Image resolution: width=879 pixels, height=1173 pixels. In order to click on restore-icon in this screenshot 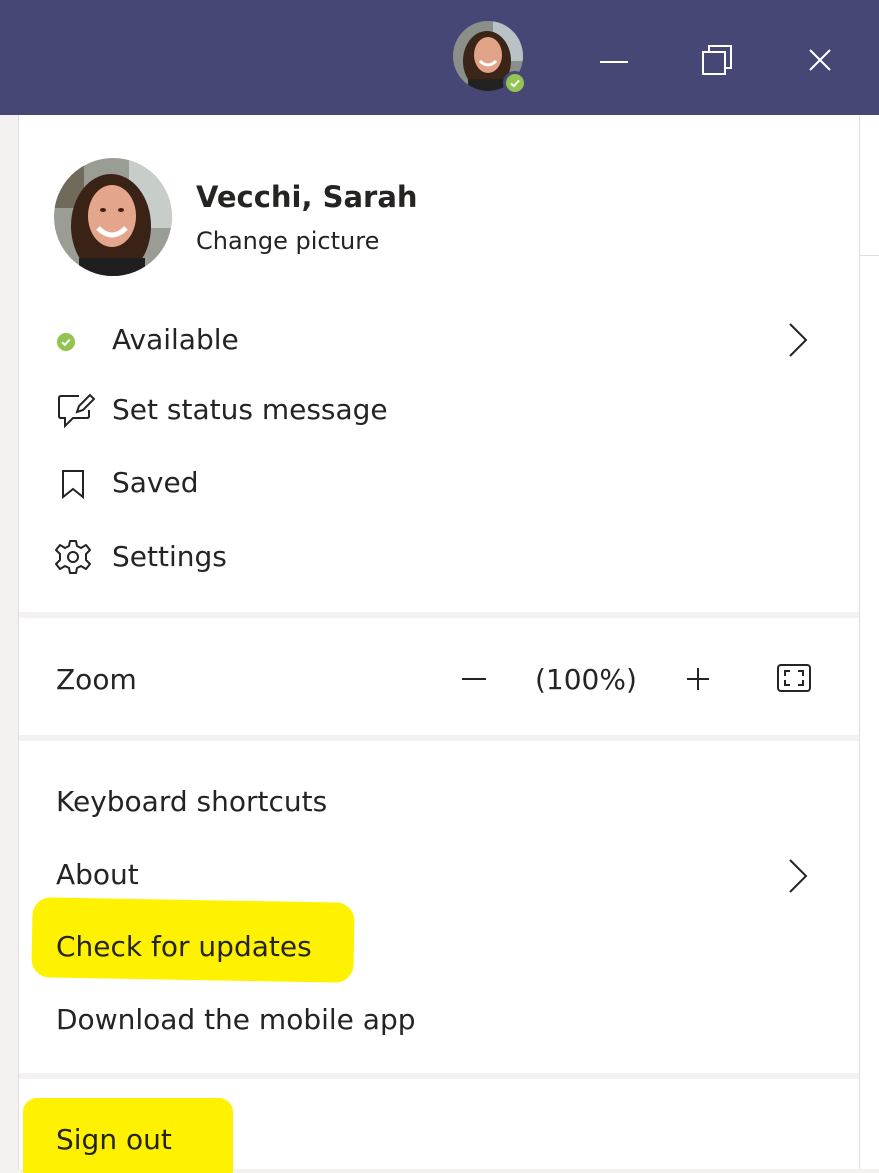, I will do `click(717, 60)`.